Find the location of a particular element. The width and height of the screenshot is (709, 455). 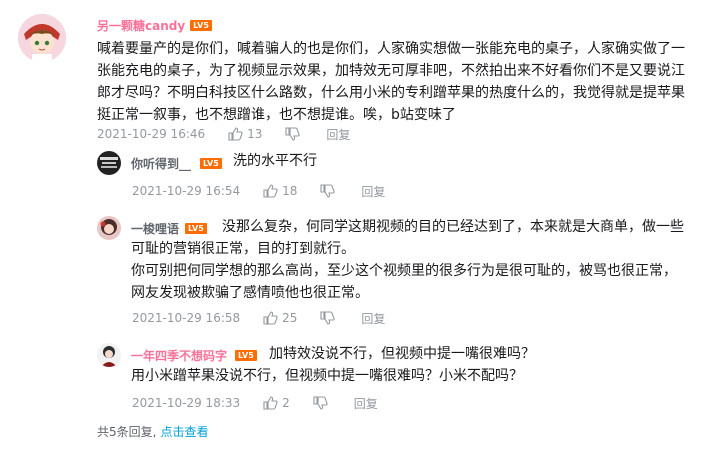

like-count: 2 is located at coordinates (286, 403).